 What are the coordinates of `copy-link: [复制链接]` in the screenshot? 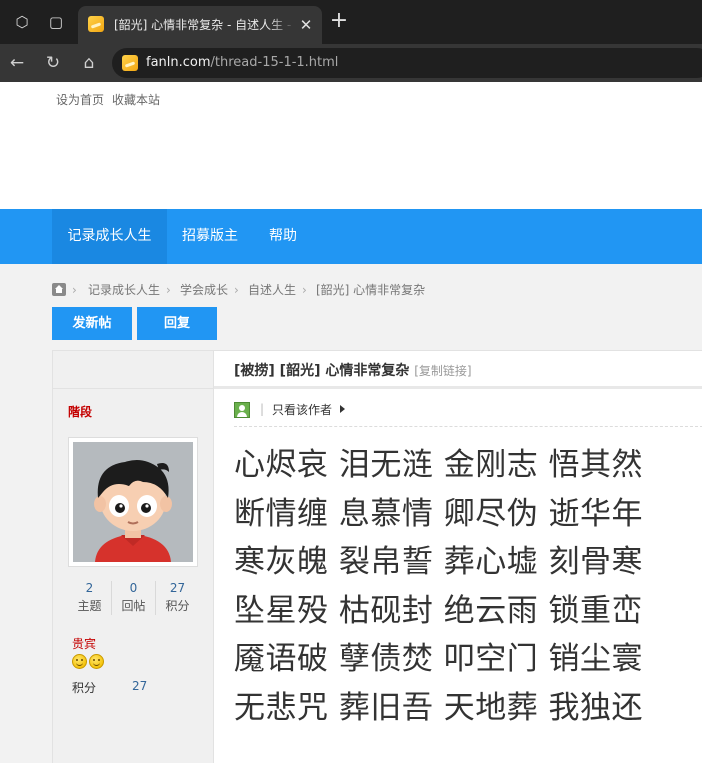 It's located at (442, 371).